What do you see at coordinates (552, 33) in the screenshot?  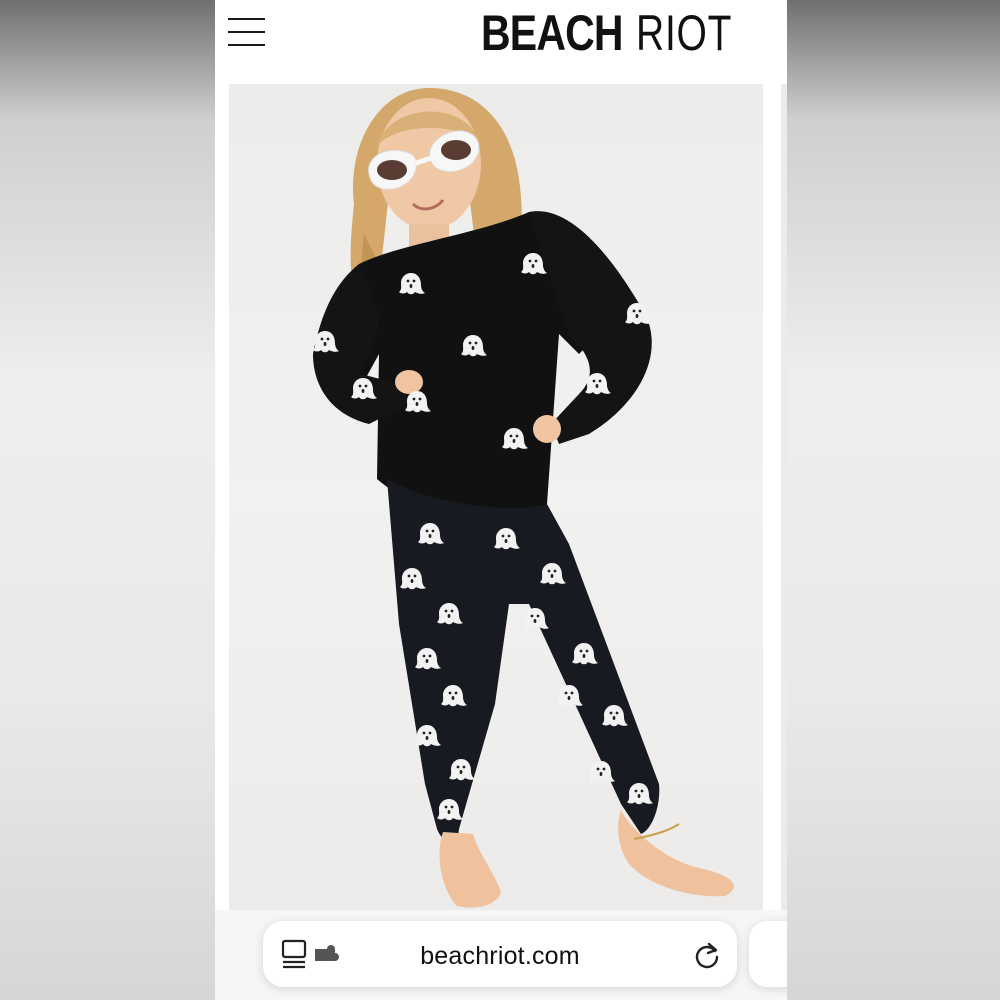 I see `brand-logo-bold: BEACH` at bounding box center [552, 33].